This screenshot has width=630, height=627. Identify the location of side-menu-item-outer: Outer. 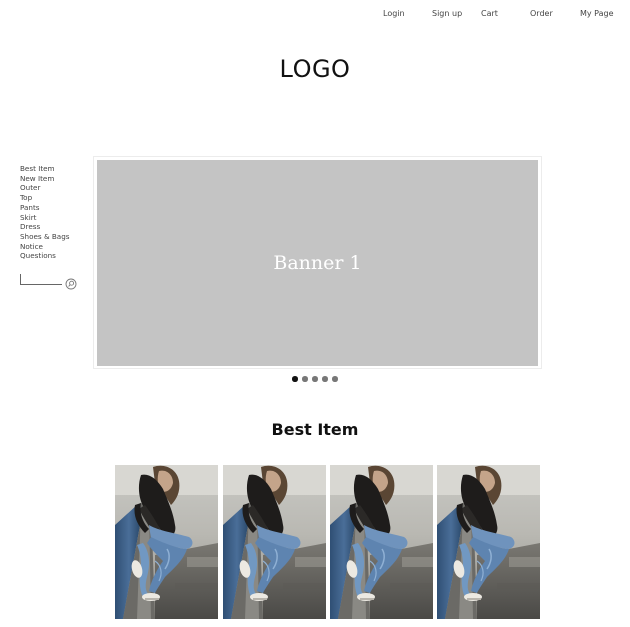
(55, 188).